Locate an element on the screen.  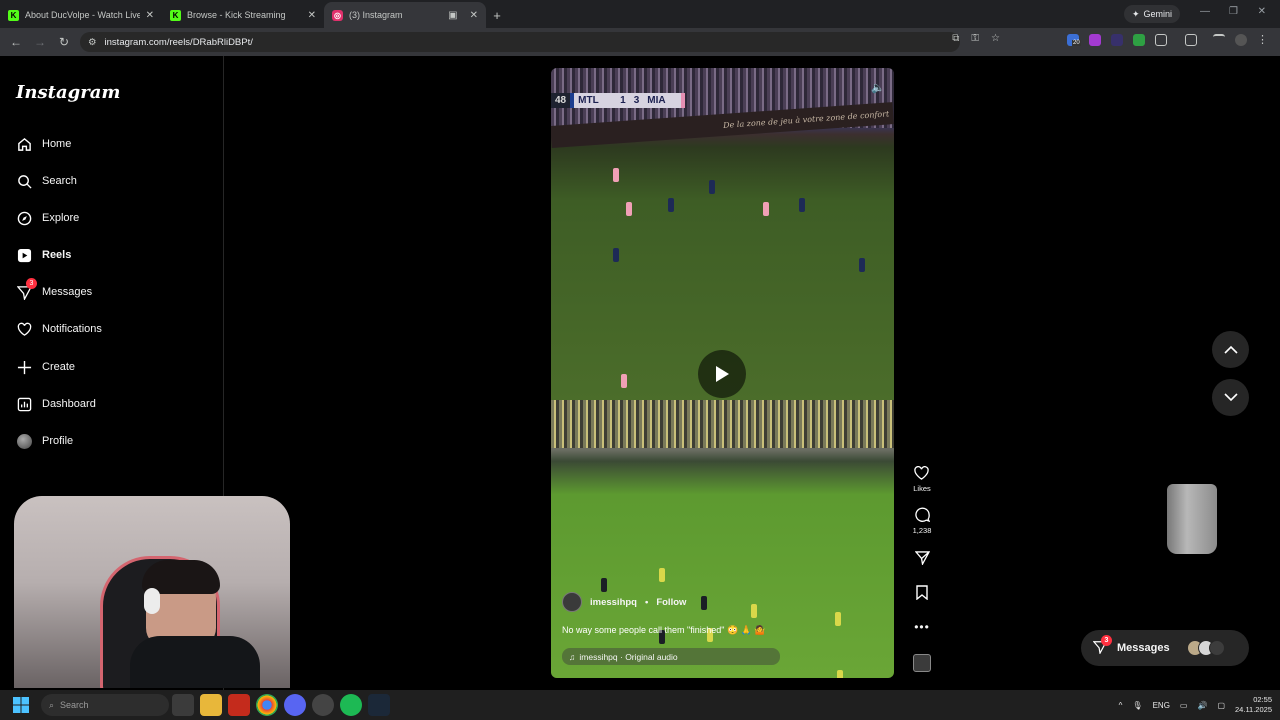
puzzle-icon is located at coordinates (1161, 39).